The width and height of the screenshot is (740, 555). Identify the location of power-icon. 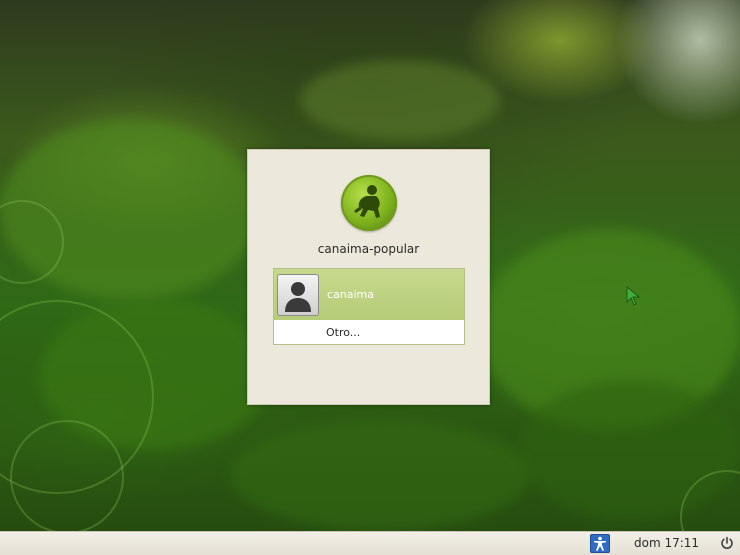
(727, 542).